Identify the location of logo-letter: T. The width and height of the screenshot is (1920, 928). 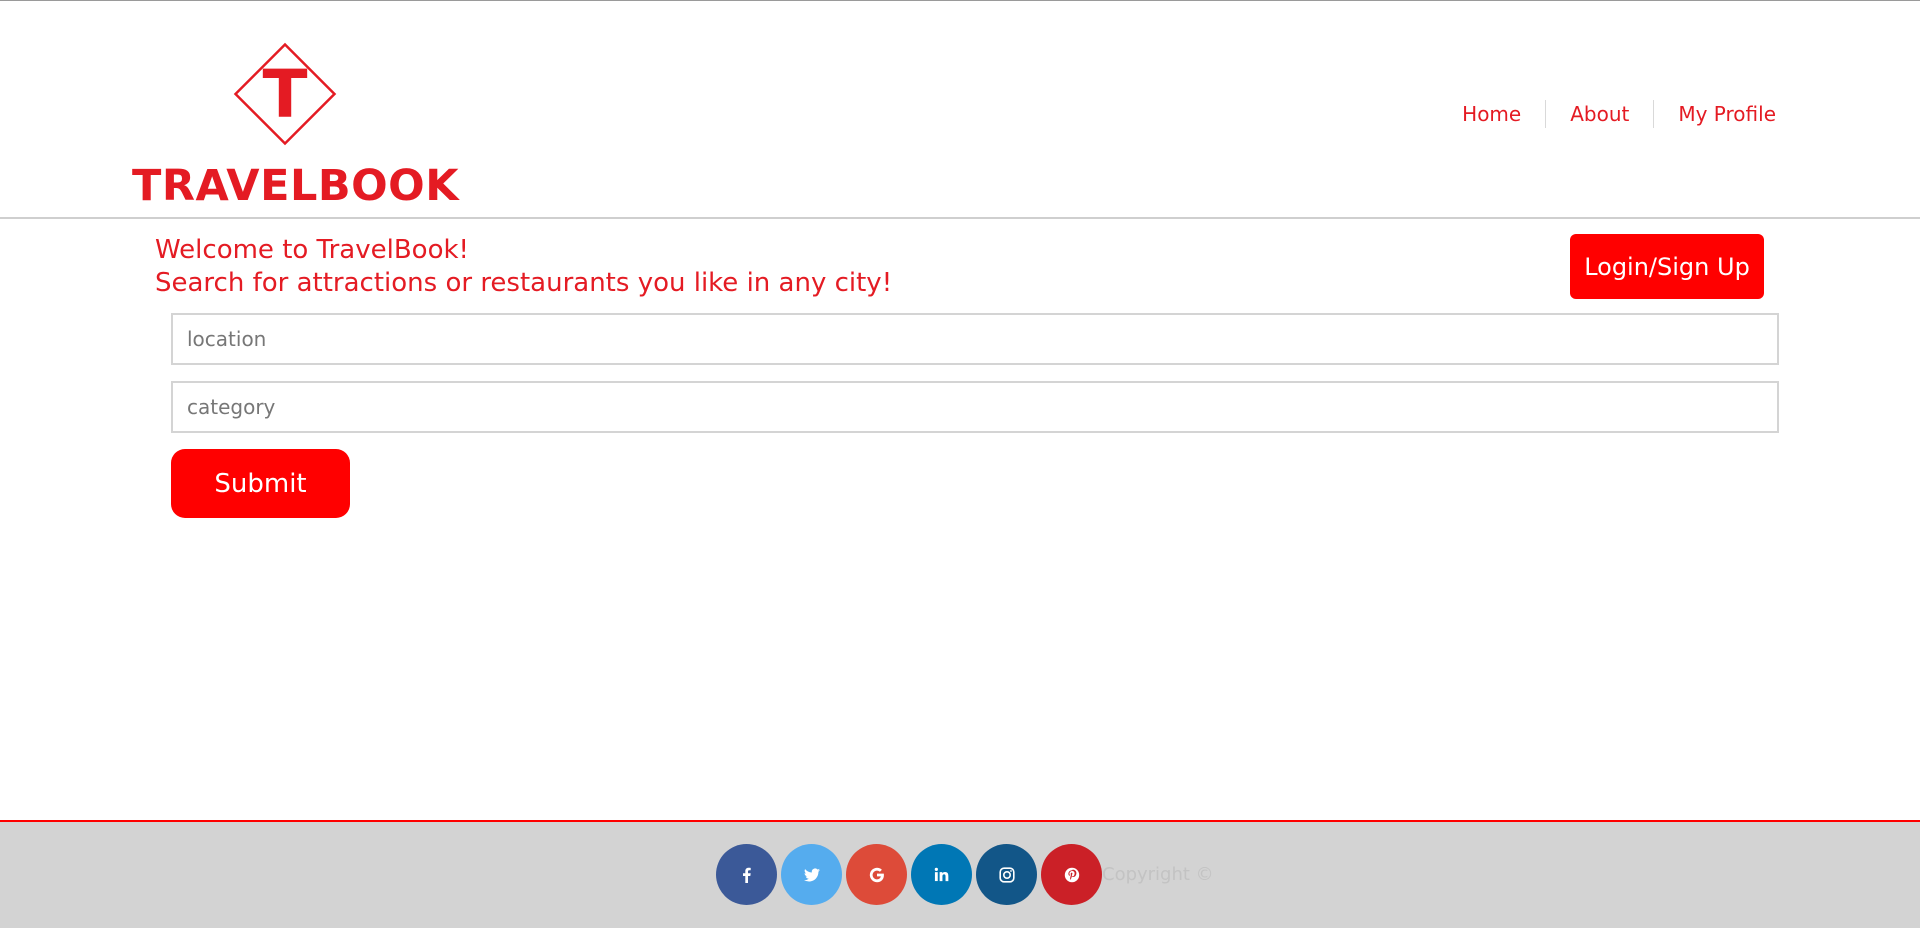
(284, 94).